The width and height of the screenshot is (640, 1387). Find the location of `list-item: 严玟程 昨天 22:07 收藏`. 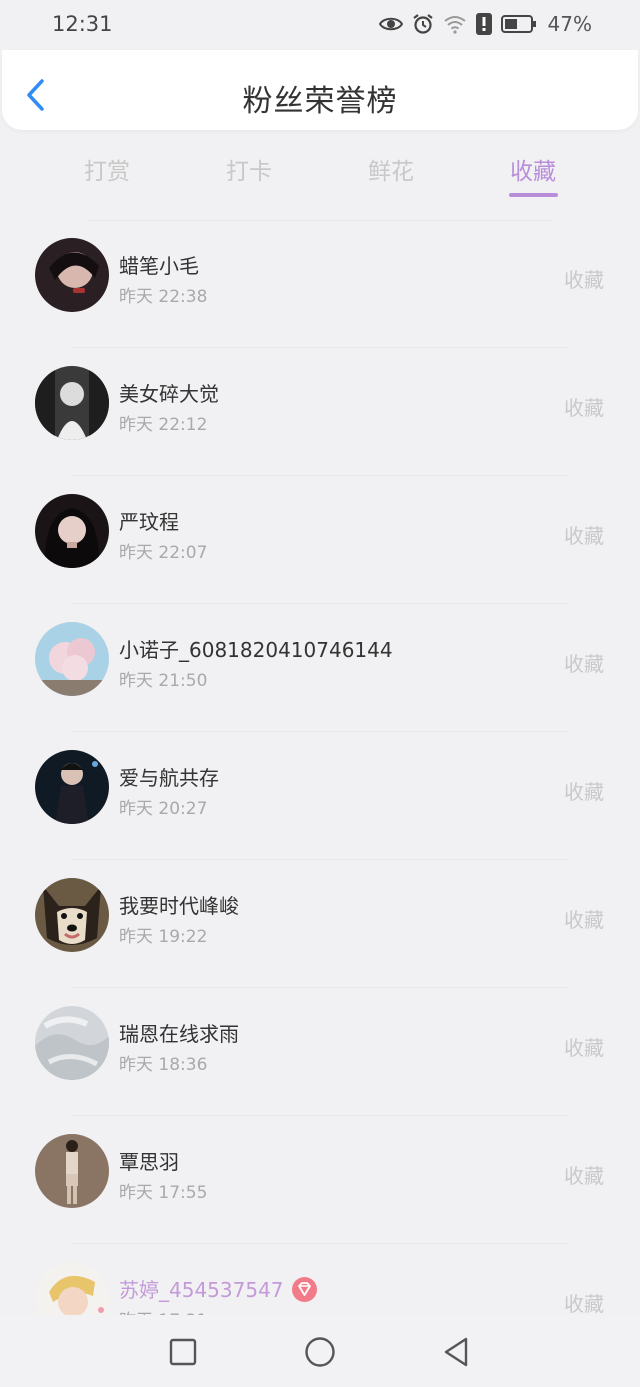

list-item: 严玟程 昨天 22:07 收藏 is located at coordinates (320, 540).